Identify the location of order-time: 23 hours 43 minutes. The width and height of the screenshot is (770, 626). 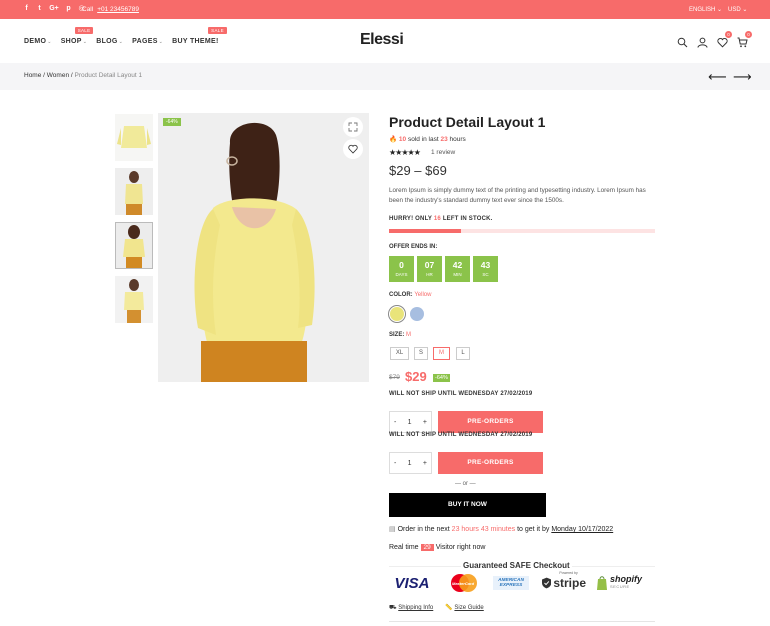
(483, 529).